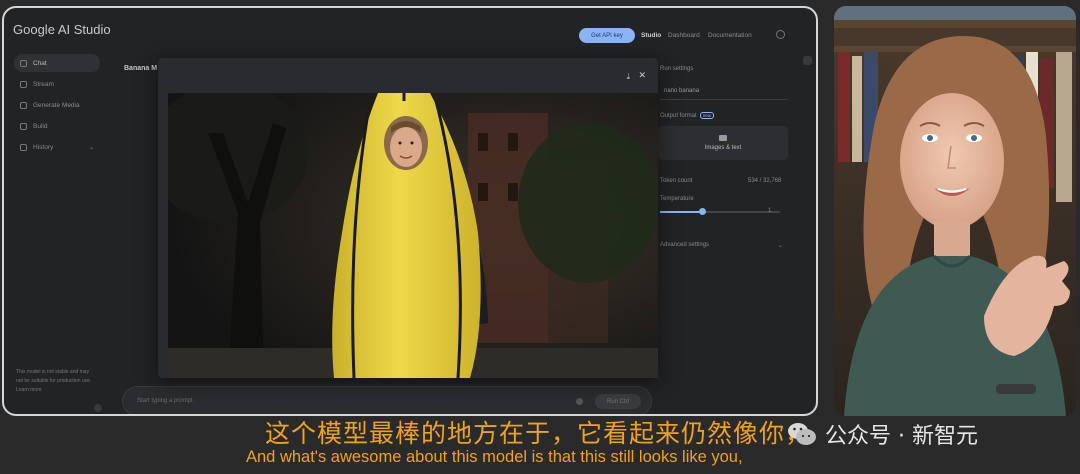 This screenshot has height=474, width=1080. Describe the element at coordinates (23, 63) in the screenshot. I see `chat-icon` at that location.